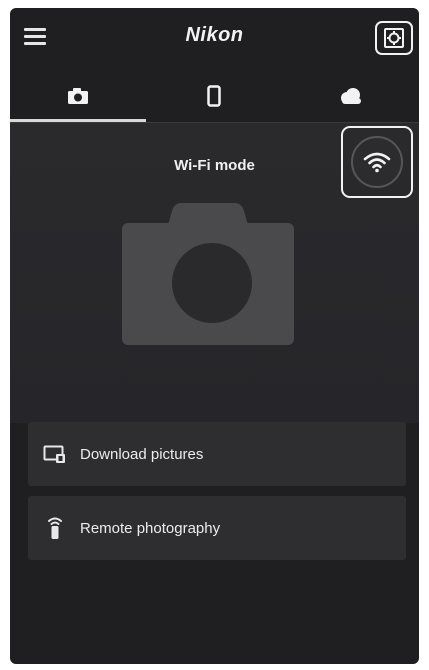 This screenshot has width=429, height=670. I want to click on smartphone-icon, so click(214, 96).